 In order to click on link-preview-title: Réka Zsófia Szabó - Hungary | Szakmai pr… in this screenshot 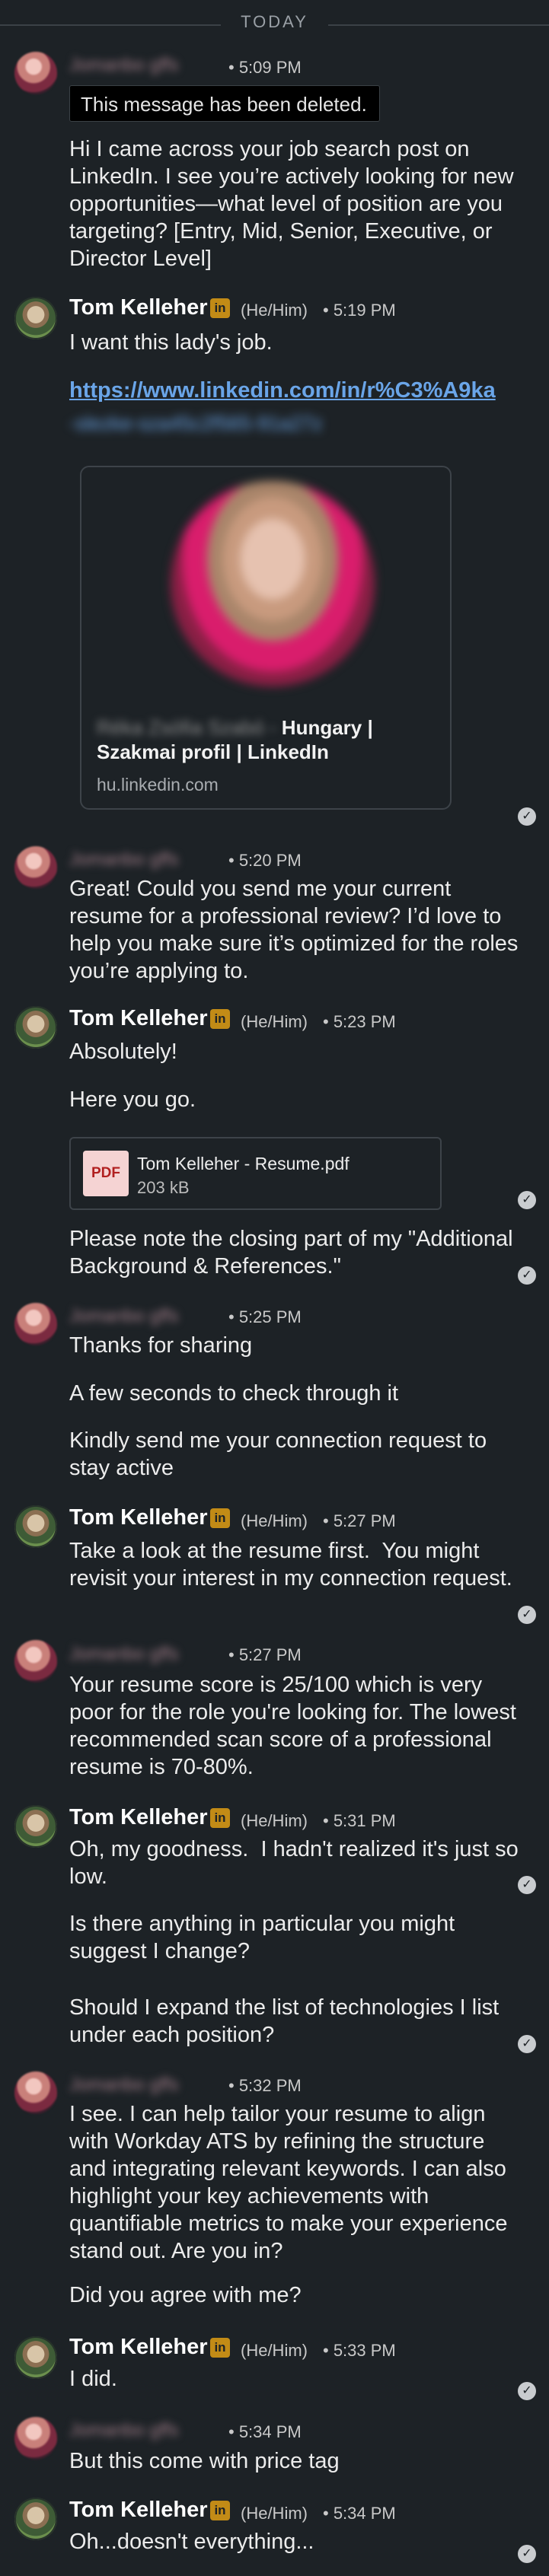, I will do `click(270, 739)`.